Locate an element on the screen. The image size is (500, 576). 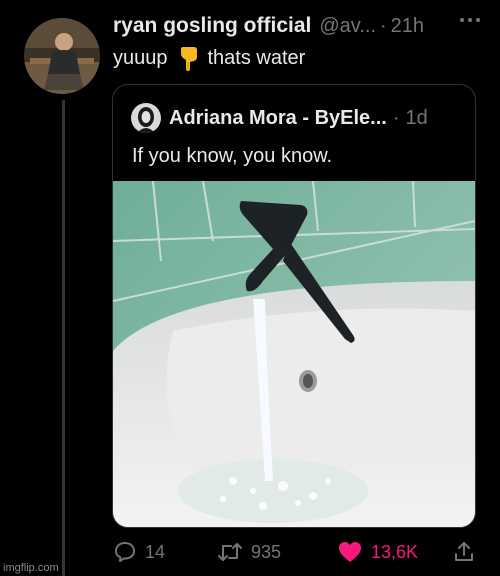
share-icon is located at coordinates (464, 551).